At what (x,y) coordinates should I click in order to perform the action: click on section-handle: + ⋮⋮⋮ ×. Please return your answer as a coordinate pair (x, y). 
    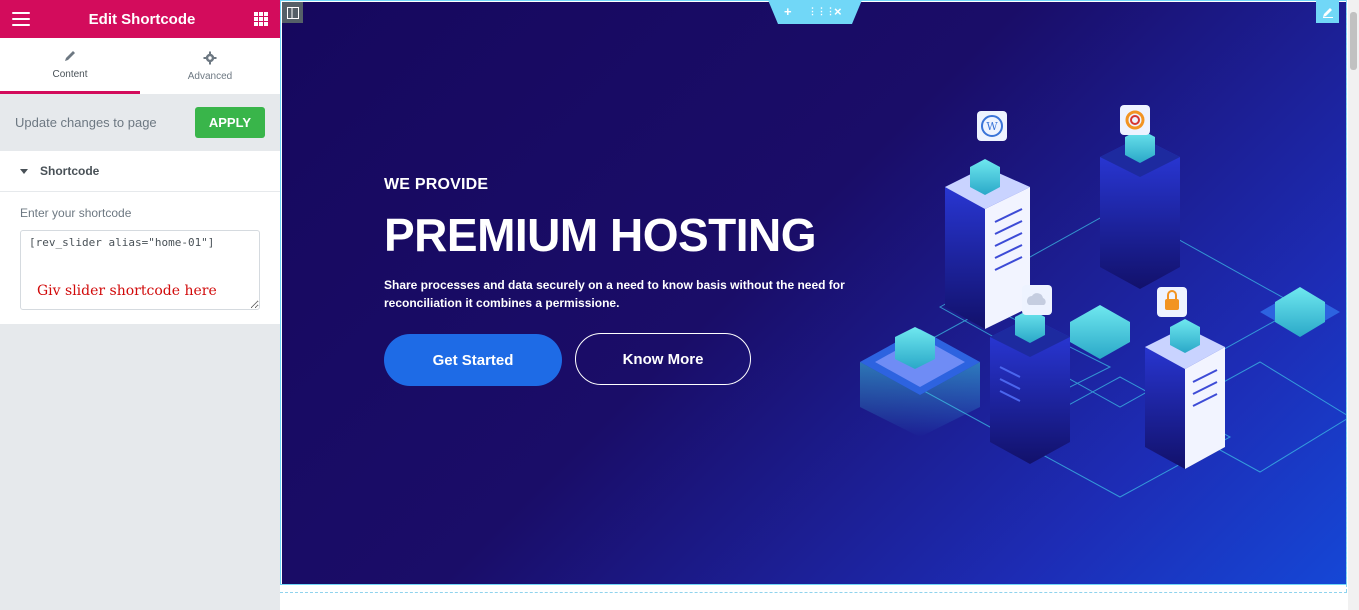
    Looking at the image, I should click on (815, 12).